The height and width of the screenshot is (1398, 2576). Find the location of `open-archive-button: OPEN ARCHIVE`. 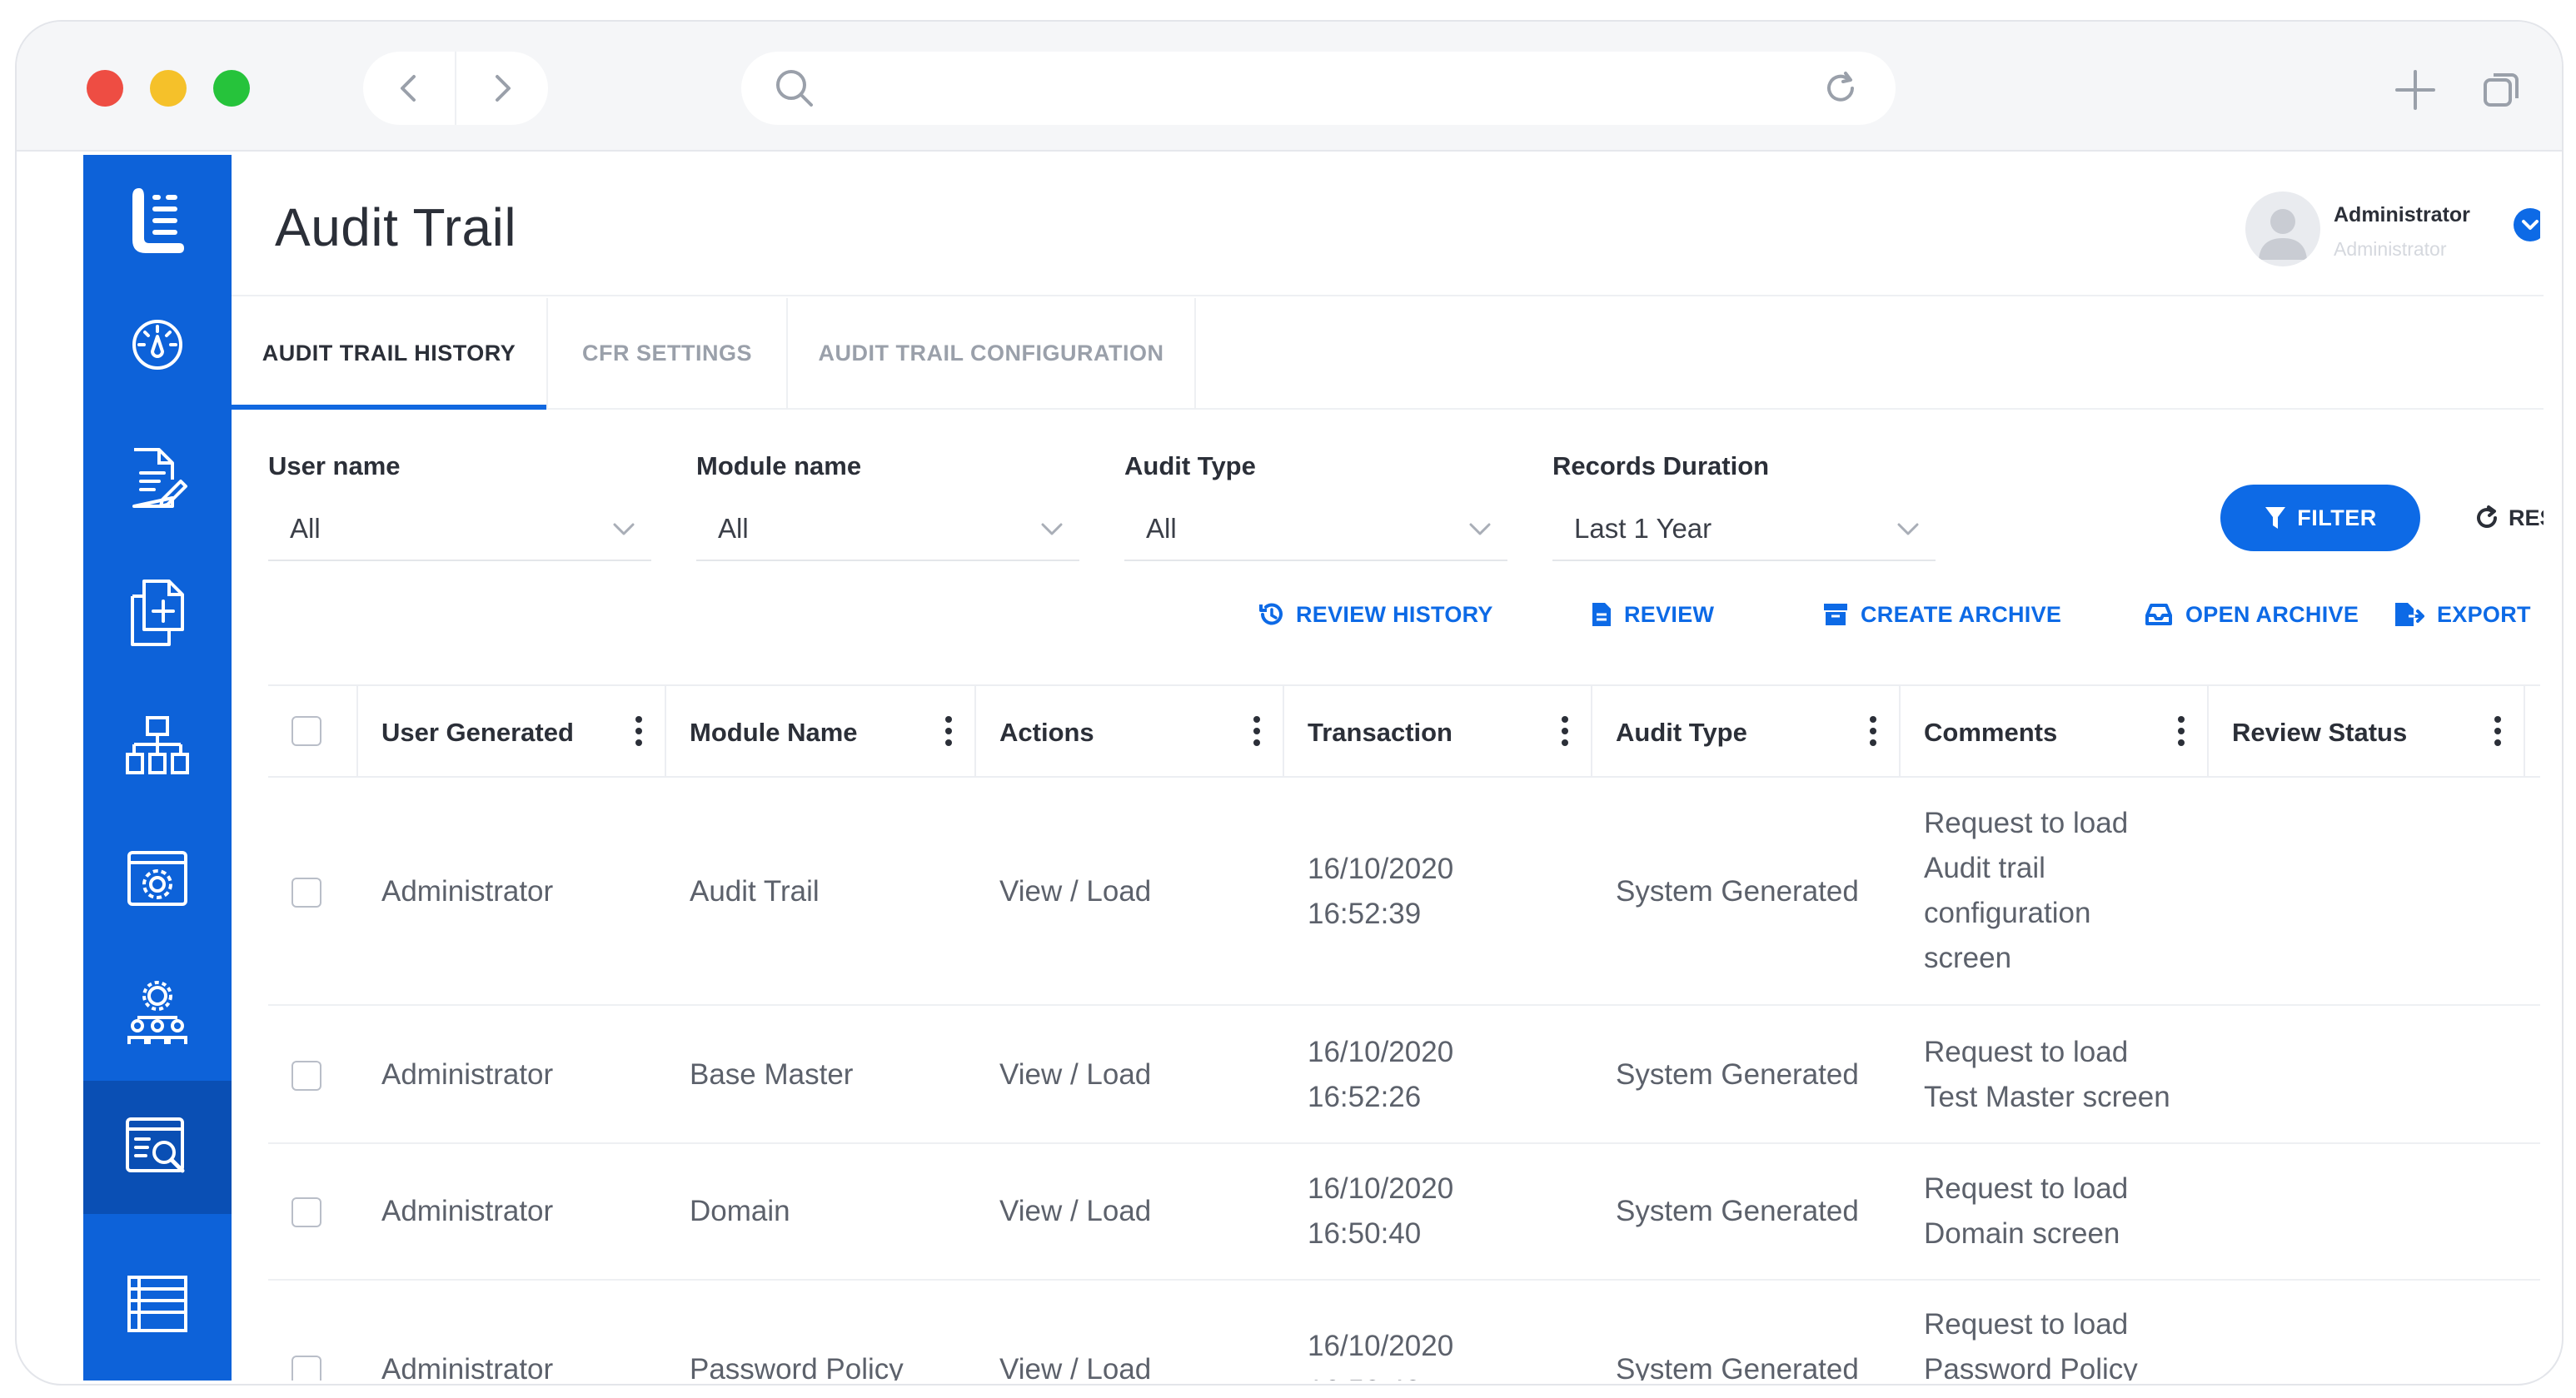

open-archive-button: OPEN ARCHIVE is located at coordinates (2251, 614).